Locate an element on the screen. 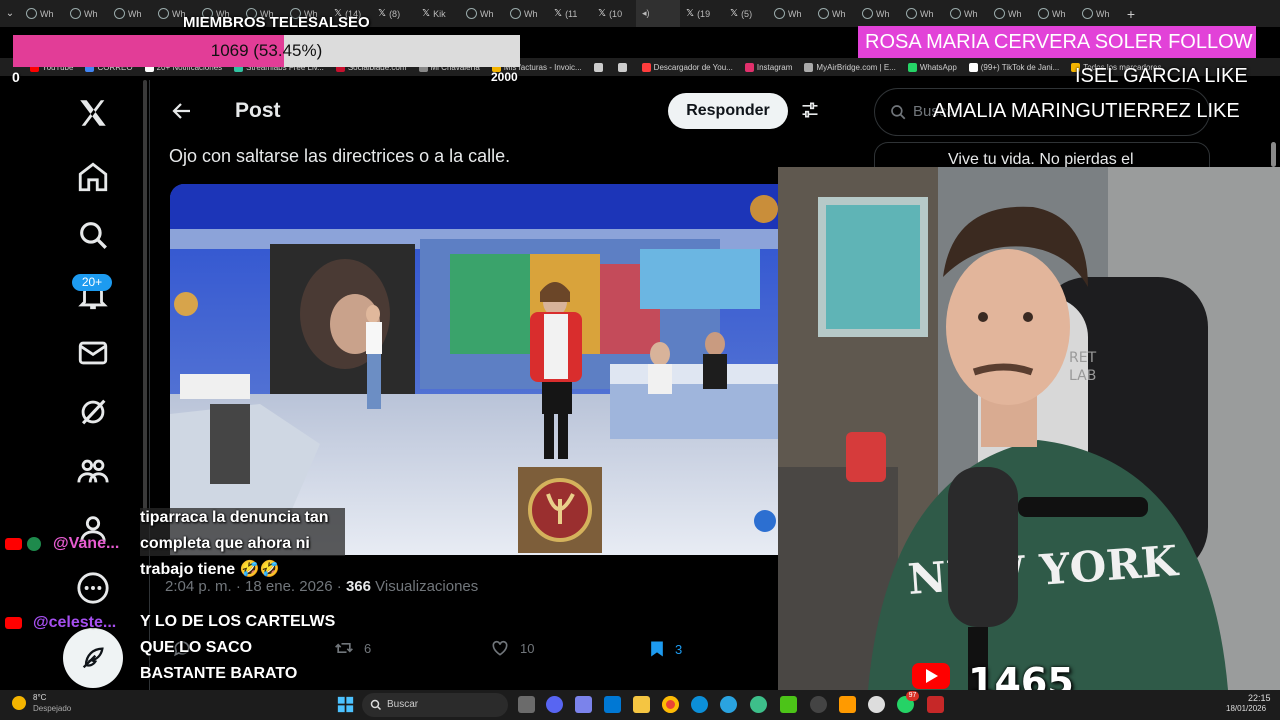  like-count: 10 is located at coordinates (527, 648).